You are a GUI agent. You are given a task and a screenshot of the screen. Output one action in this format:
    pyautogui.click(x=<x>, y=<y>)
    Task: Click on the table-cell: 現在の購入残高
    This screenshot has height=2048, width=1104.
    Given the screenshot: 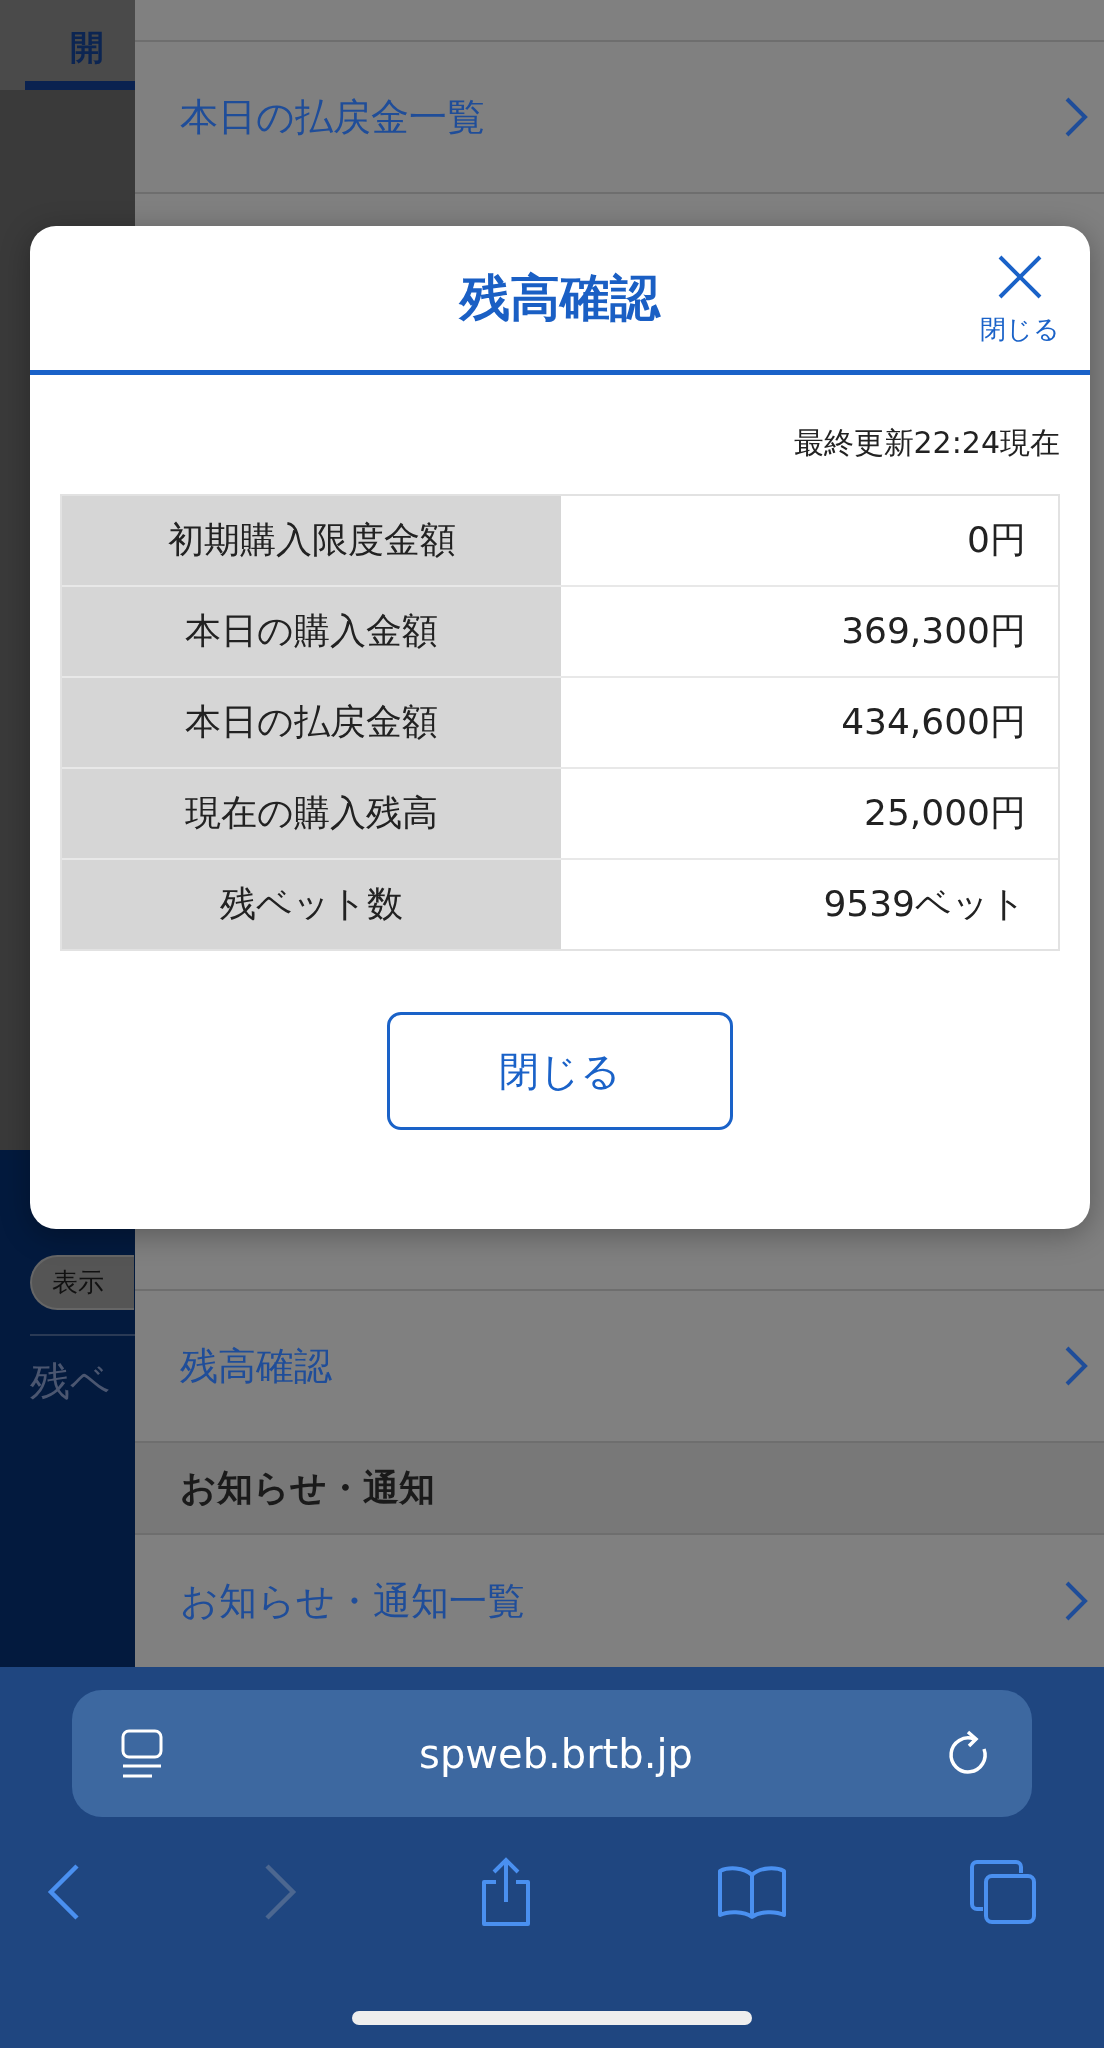 What is the action you would take?
    pyautogui.click(x=311, y=814)
    